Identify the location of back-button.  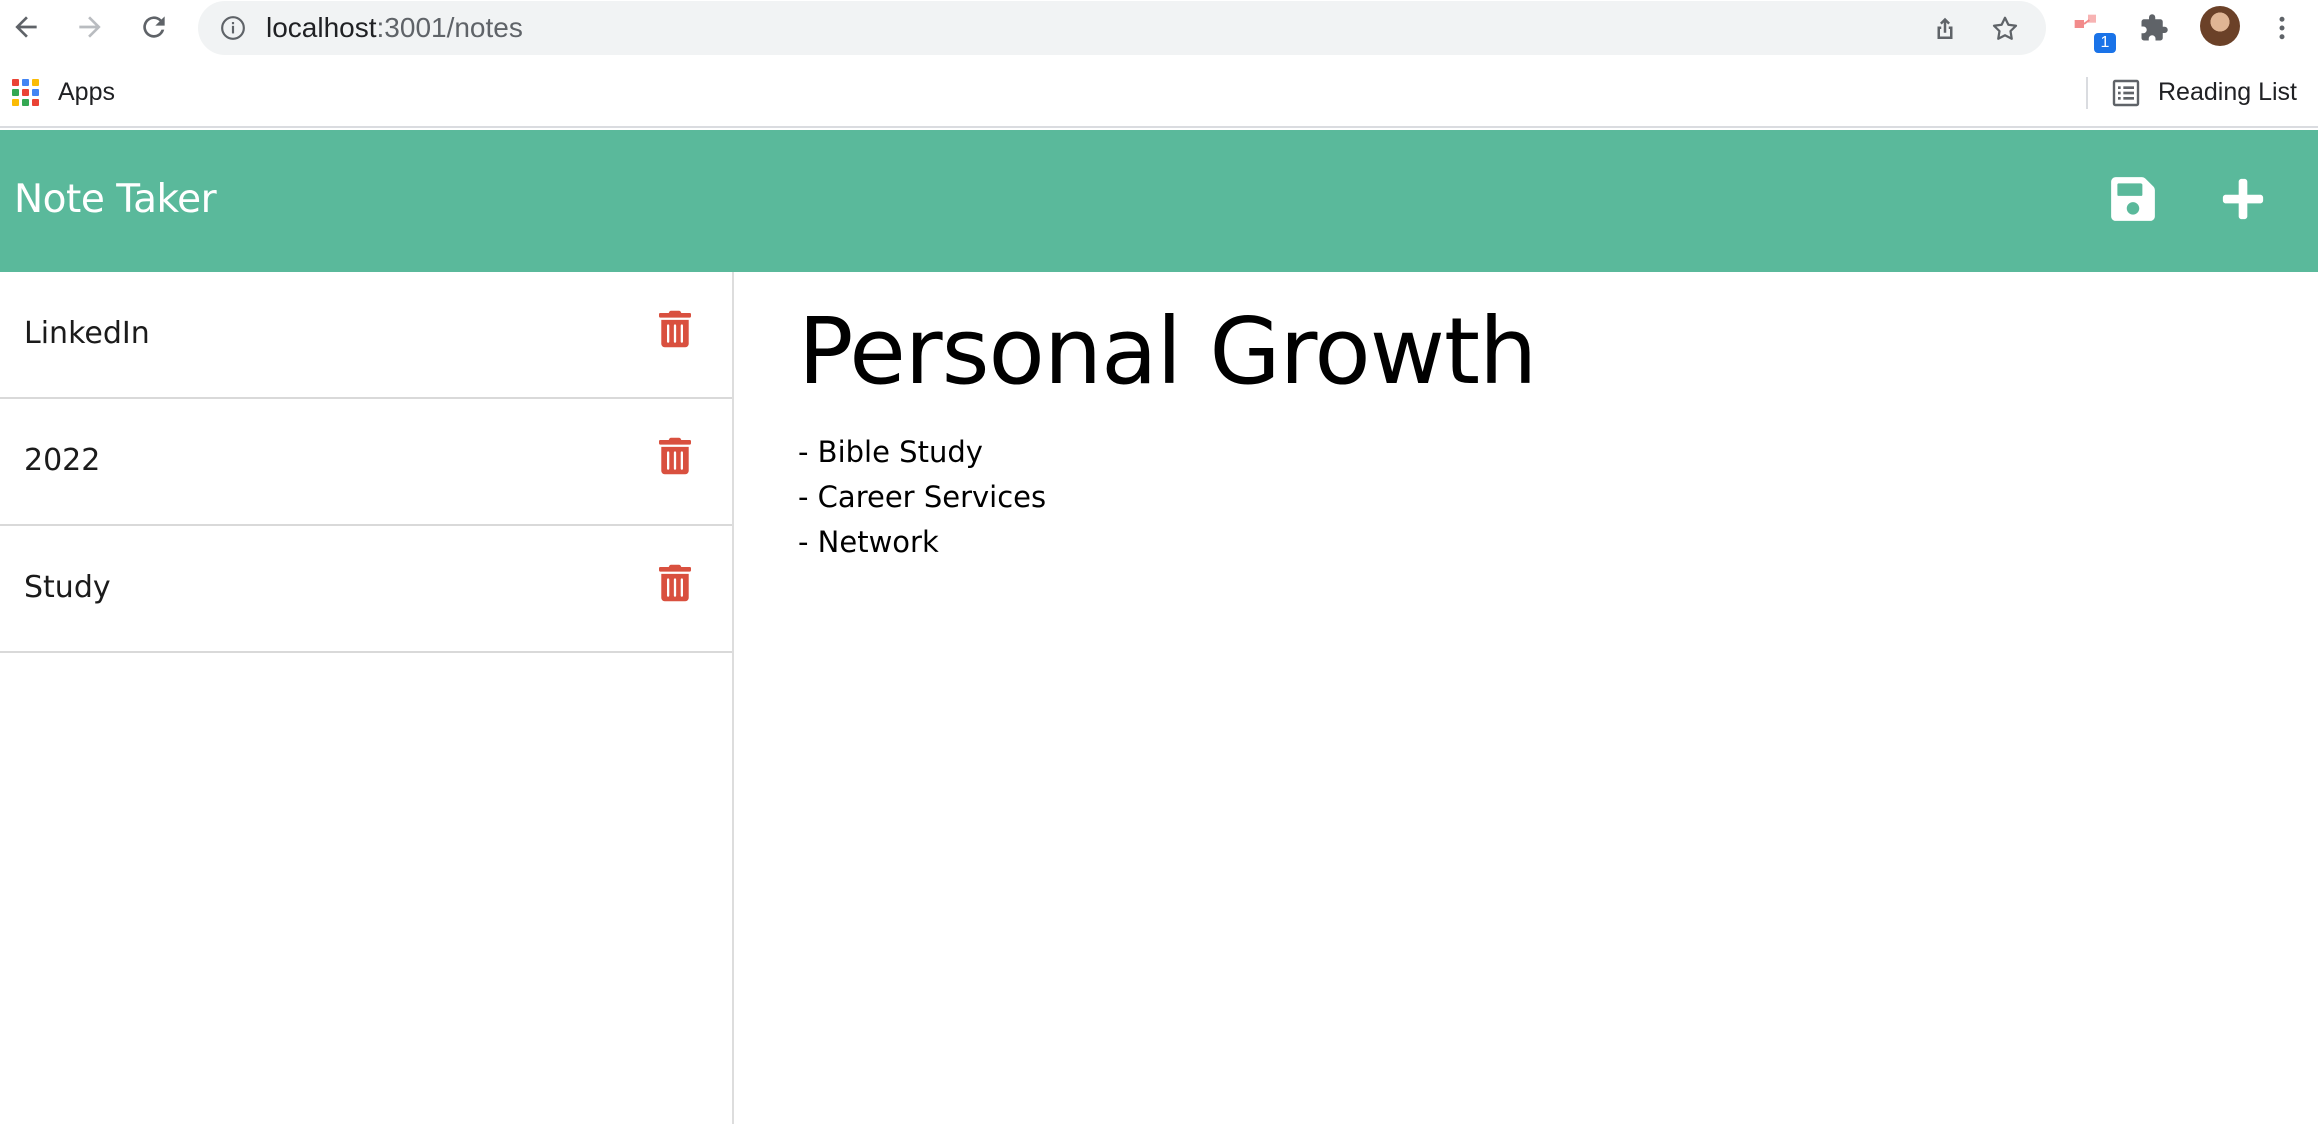
(26, 27).